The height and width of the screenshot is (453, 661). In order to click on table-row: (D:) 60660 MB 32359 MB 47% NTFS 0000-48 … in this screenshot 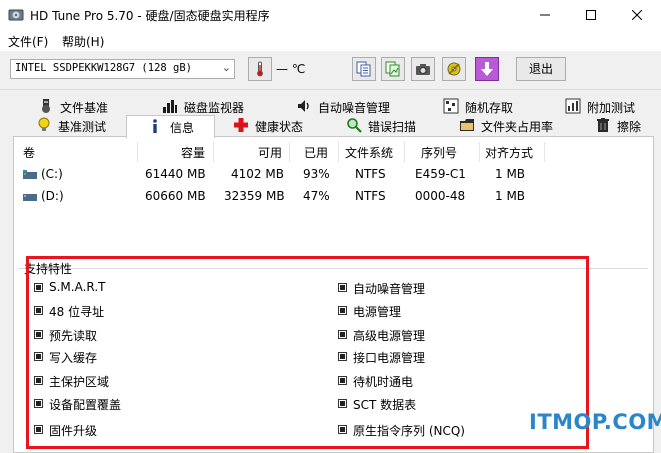, I will do `click(334, 197)`.